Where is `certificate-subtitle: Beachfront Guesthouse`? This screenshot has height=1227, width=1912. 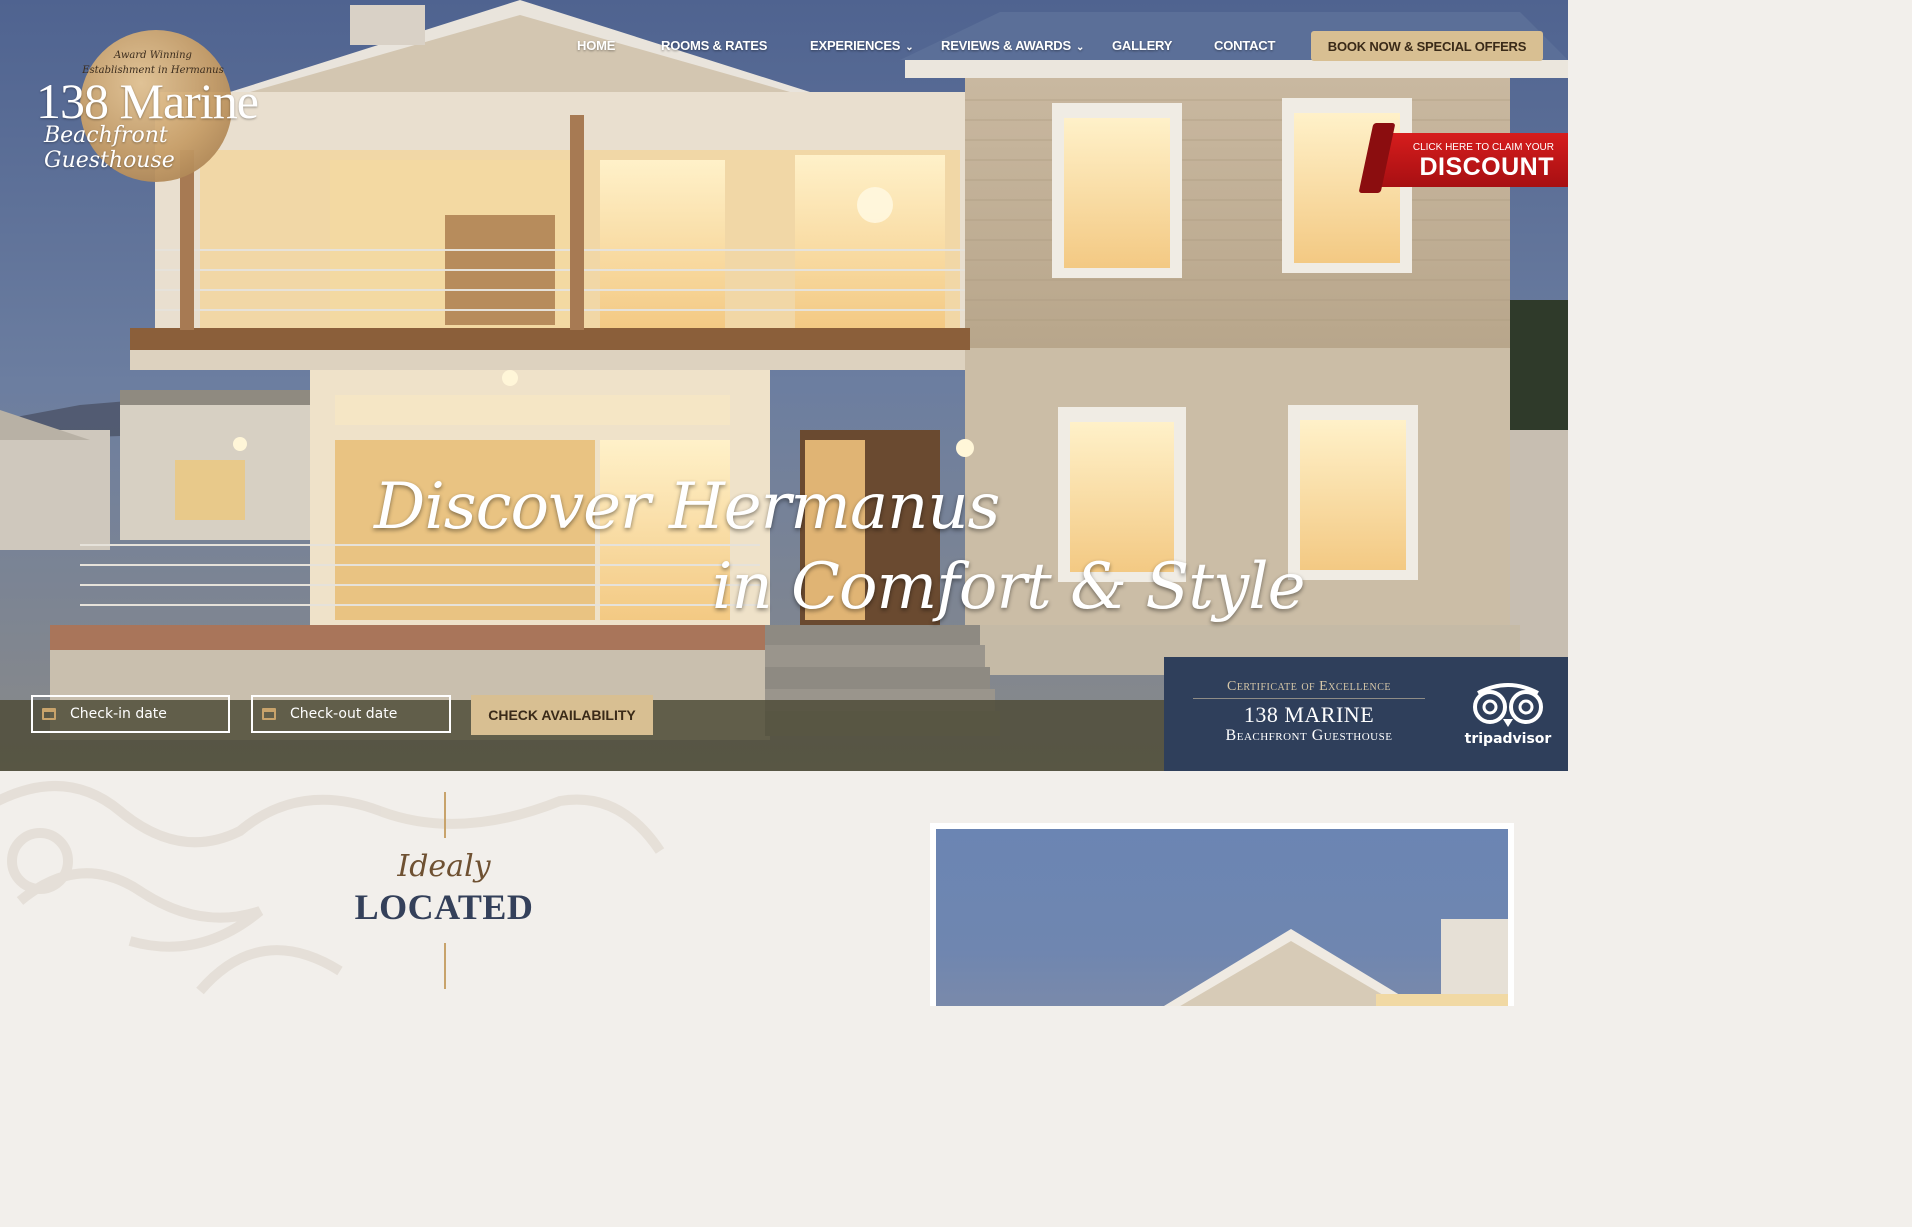 certificate-subtitle: Beachfront Guesthouse is located at coordinates (1309, 735).